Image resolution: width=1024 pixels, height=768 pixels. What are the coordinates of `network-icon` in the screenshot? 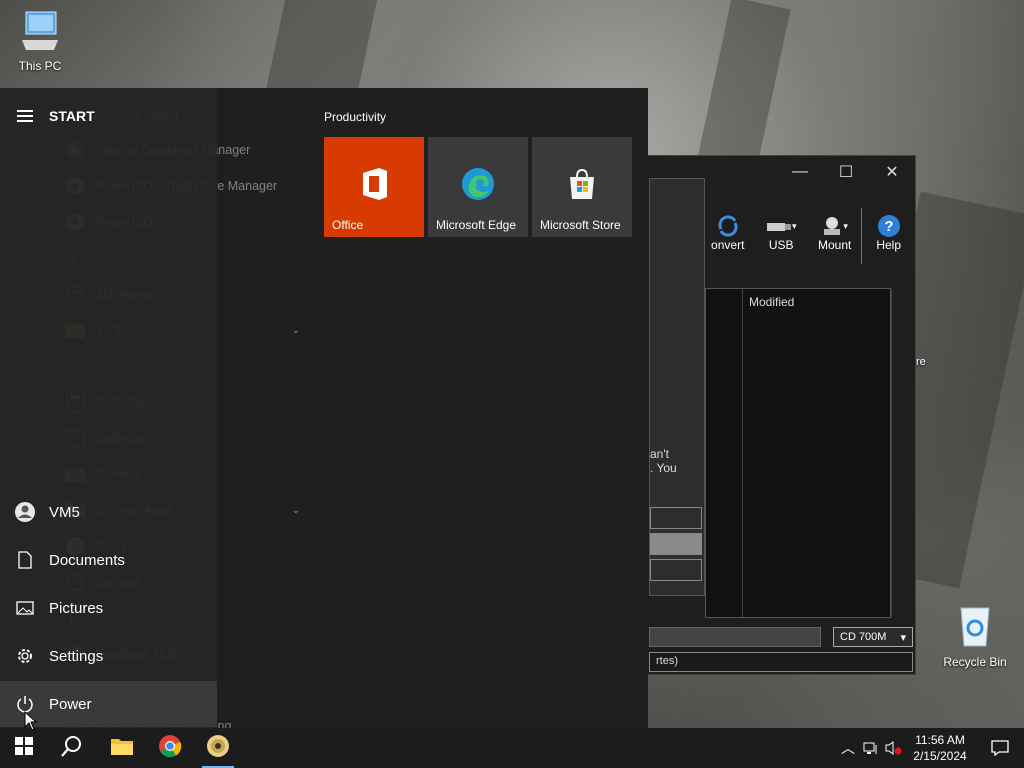 It's located at (871, 748).